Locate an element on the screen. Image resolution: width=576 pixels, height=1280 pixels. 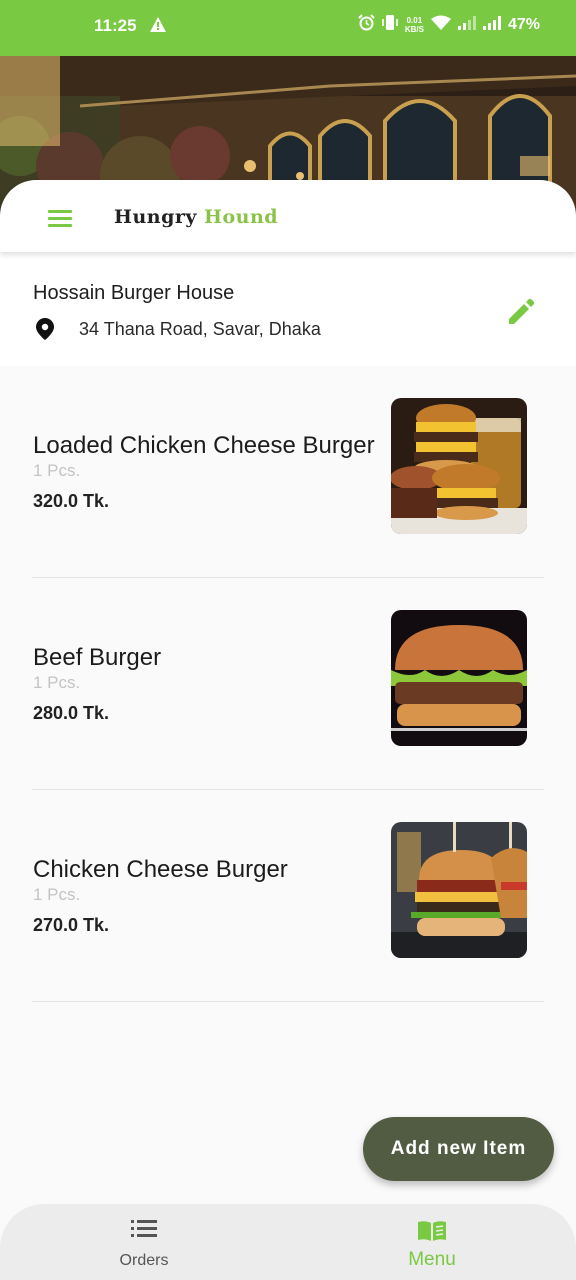
nav-label-orders: Orders is located at coordinates (144, 1260).